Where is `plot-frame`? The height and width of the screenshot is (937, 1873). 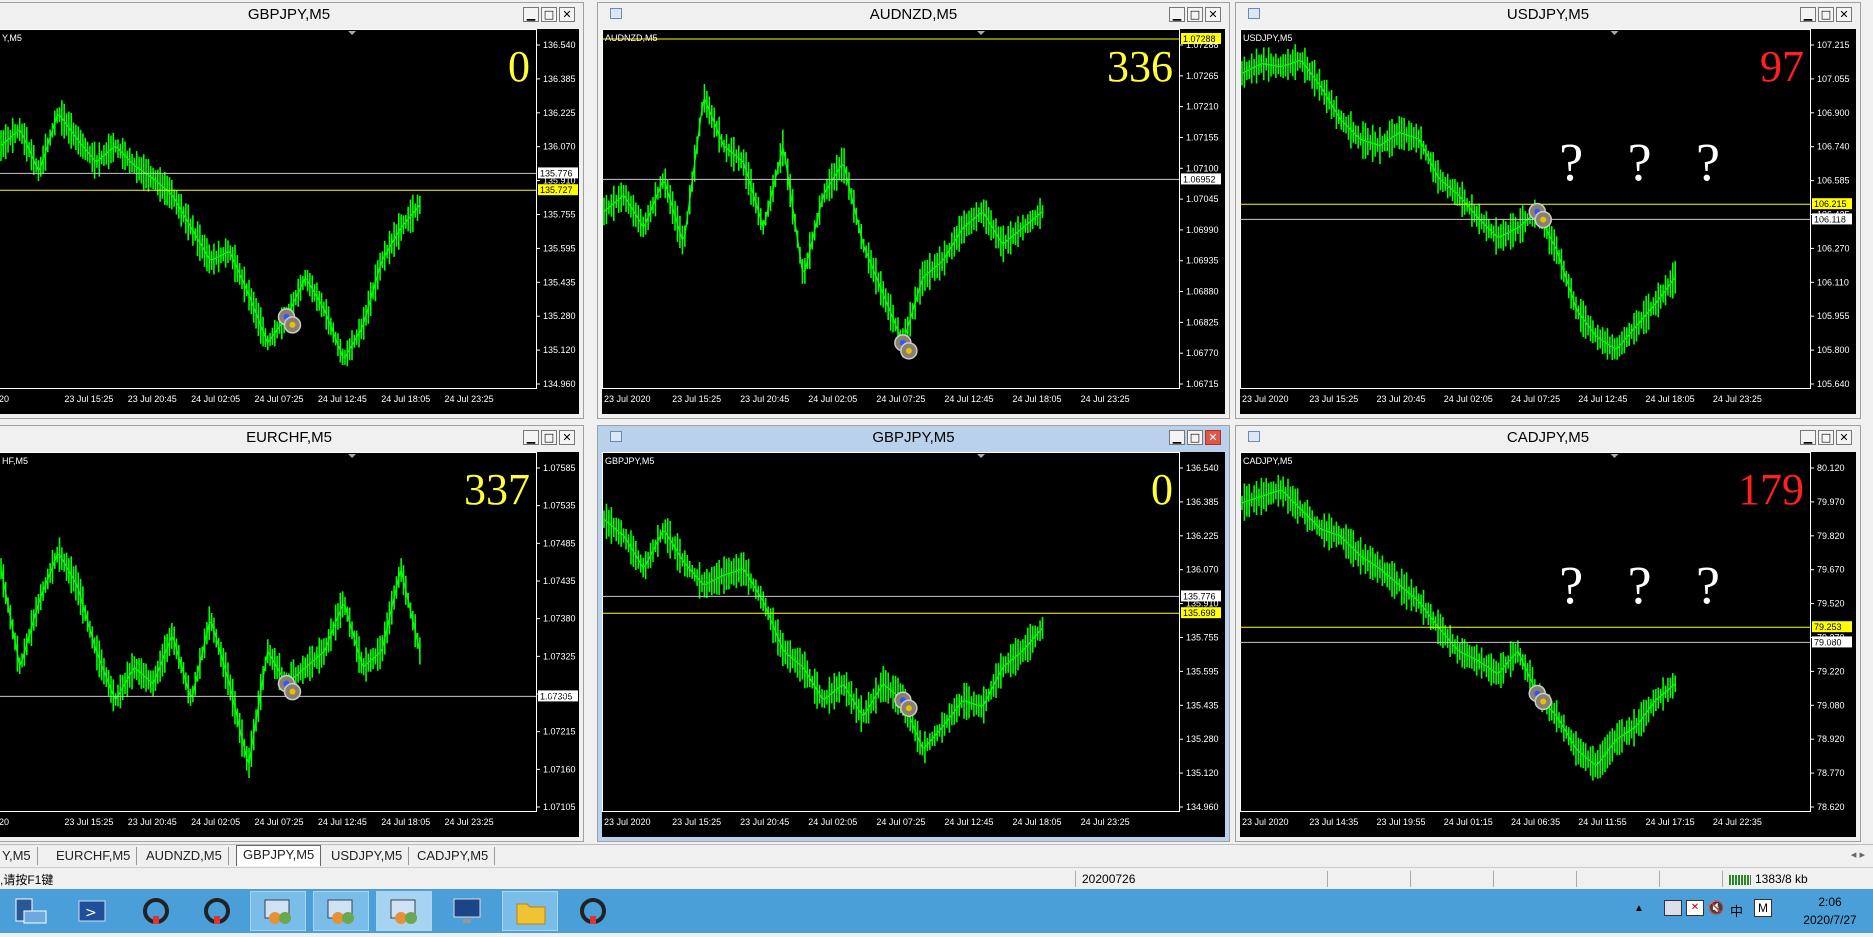 plot-frame is located at coordinates (268, 632).